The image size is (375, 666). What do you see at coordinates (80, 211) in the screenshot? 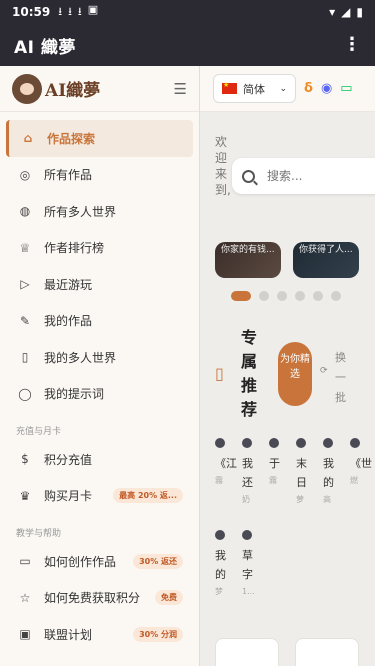
I see `sidebar-item-label: 所有多人世界` at bounding box center [80, 211].